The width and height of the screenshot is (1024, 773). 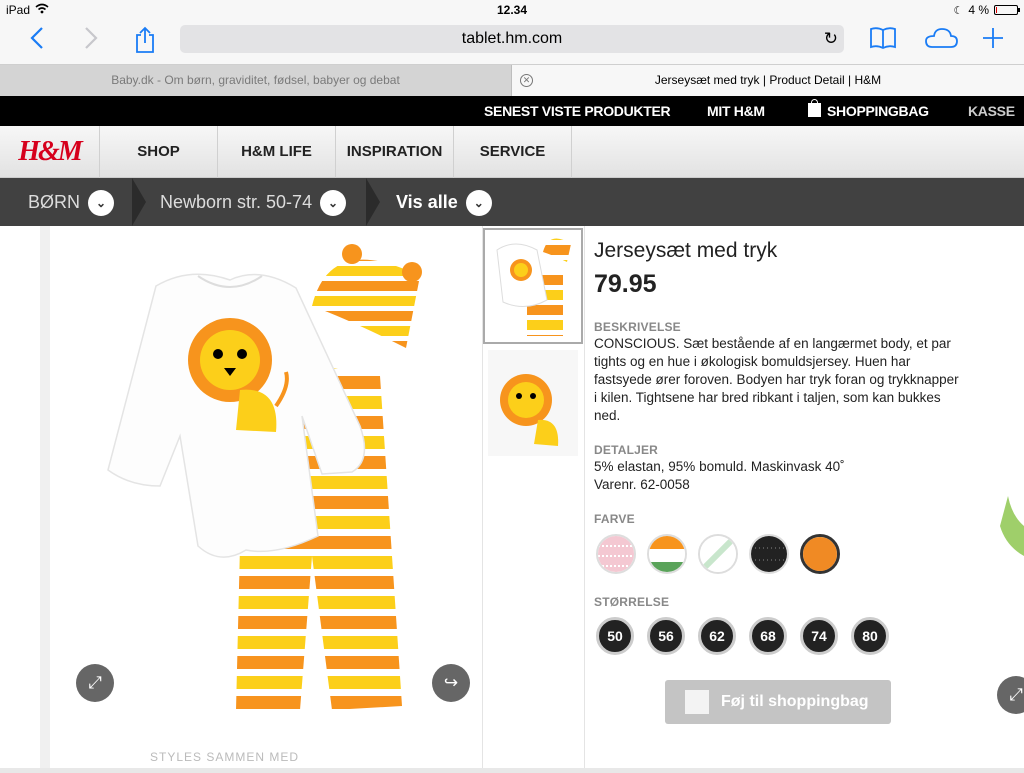 What do you see at coordinates (577, 111) in the screenshot?
I see `recently-viewed-link: SENEST VISTE PRODUKTER` at bounding box center [577, 111].